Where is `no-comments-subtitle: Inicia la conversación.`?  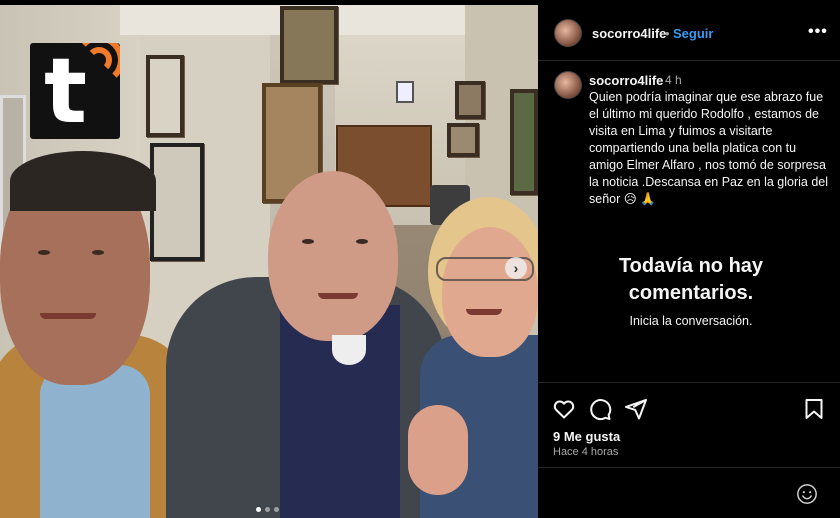 no-comments-subtitle: Inicia la conversación. is located at coordinates (691, 321).